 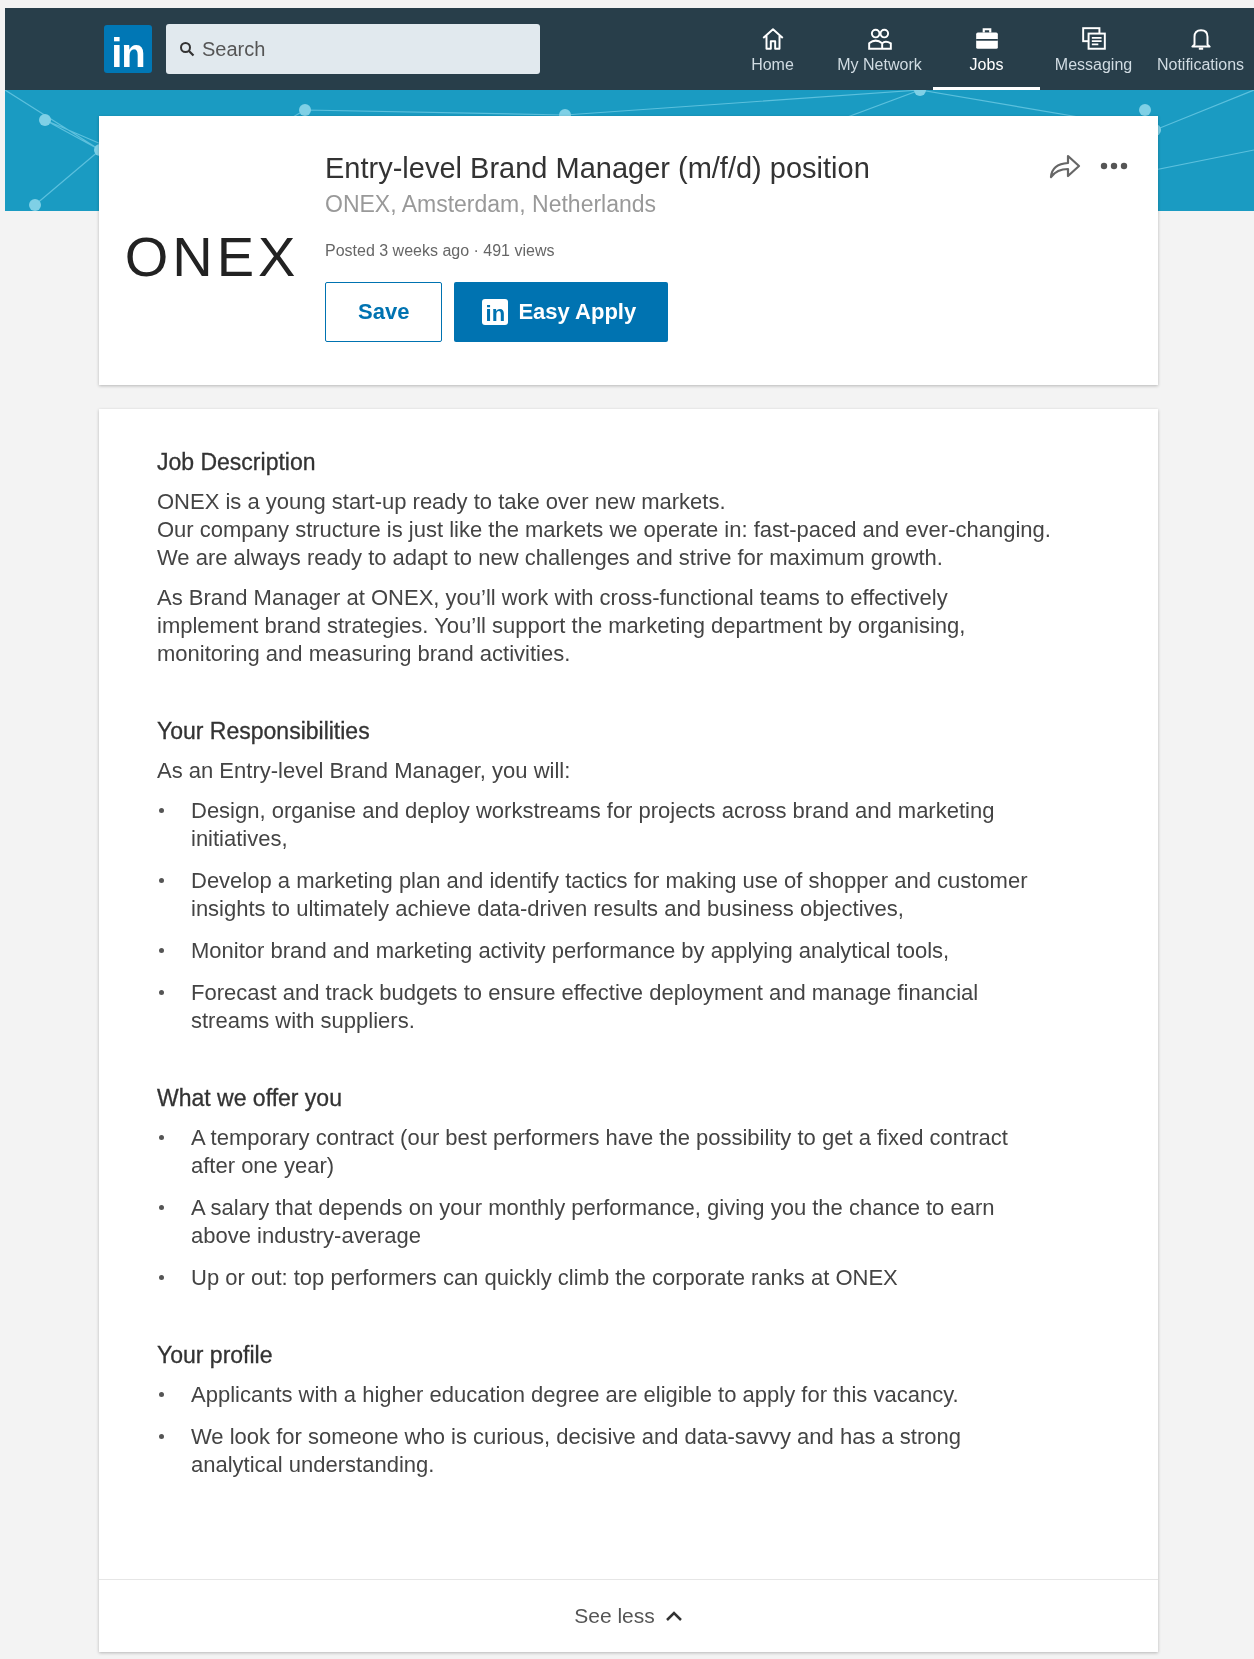 What do you see at coordinates (610, 895) in the screenshot?
I see `list-item: Develop a marketing plan and identify tactics for making use of shopper and customer insights to ultimately achieve data-driven results and business objectives,` at bounding box center [610, 895].